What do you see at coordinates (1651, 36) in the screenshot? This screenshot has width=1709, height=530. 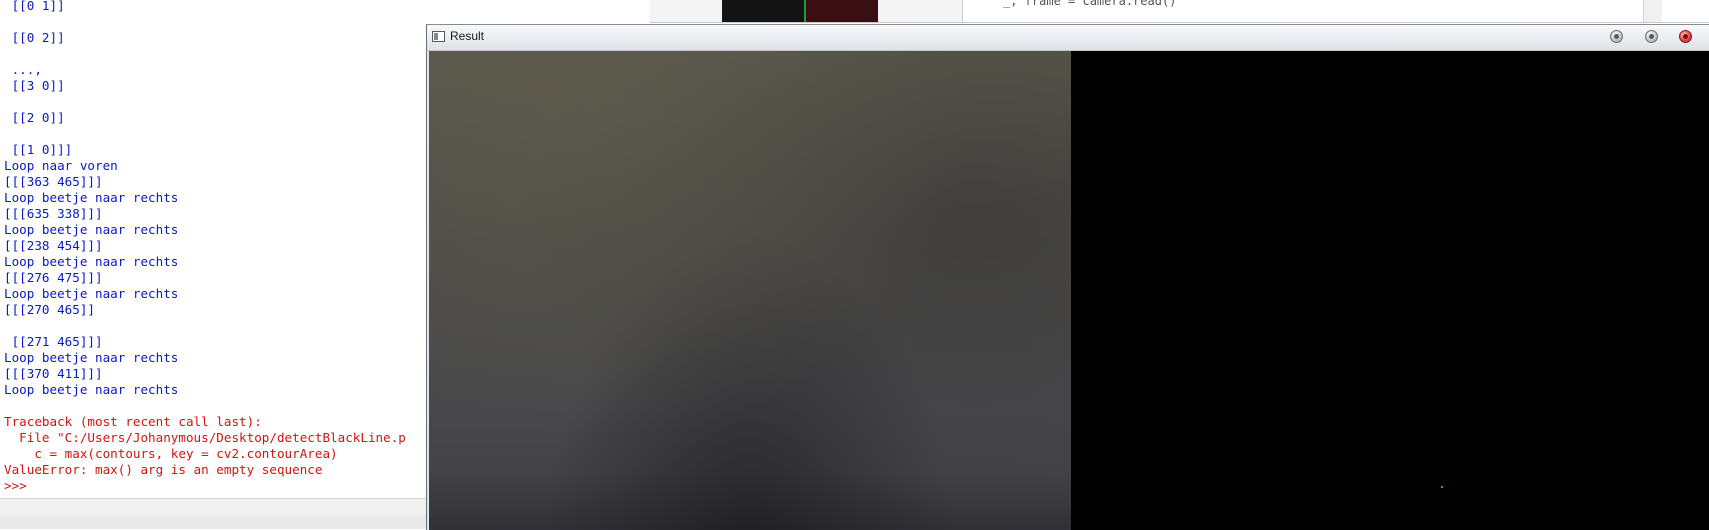 I see `maximize-button-icon` at bounding box center [1651, 36].